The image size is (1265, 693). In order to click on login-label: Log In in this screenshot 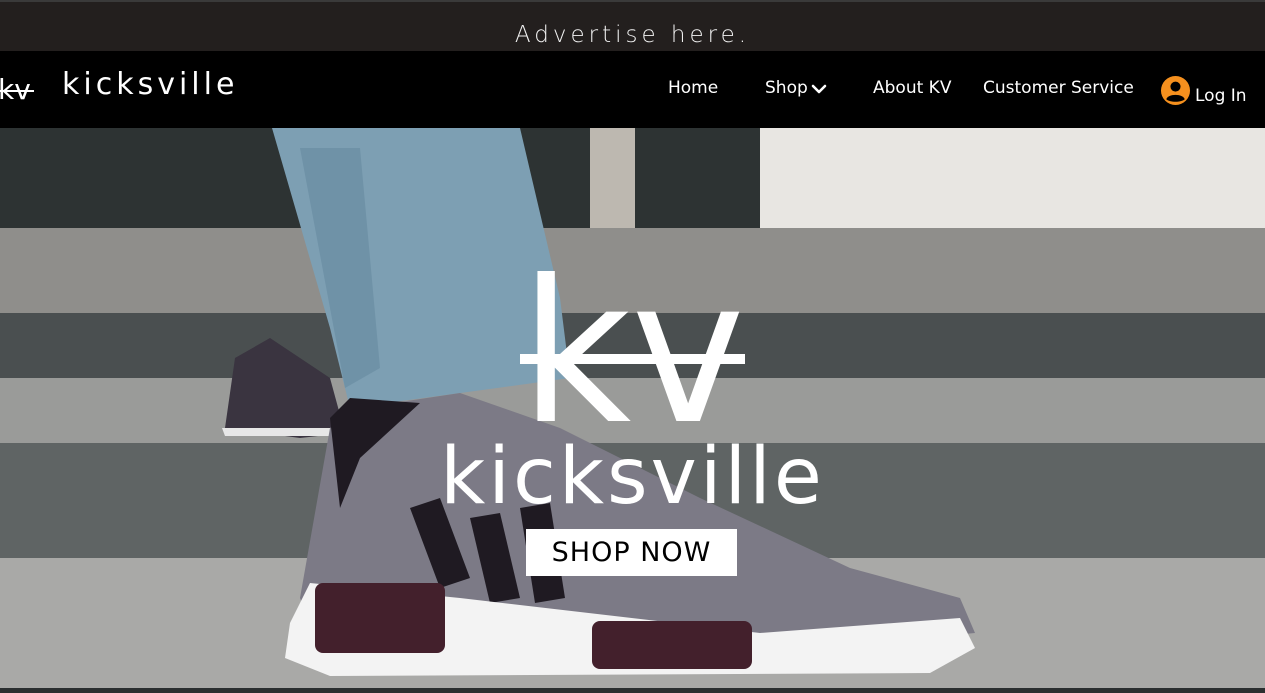, I will do `click(1221, 95)`.